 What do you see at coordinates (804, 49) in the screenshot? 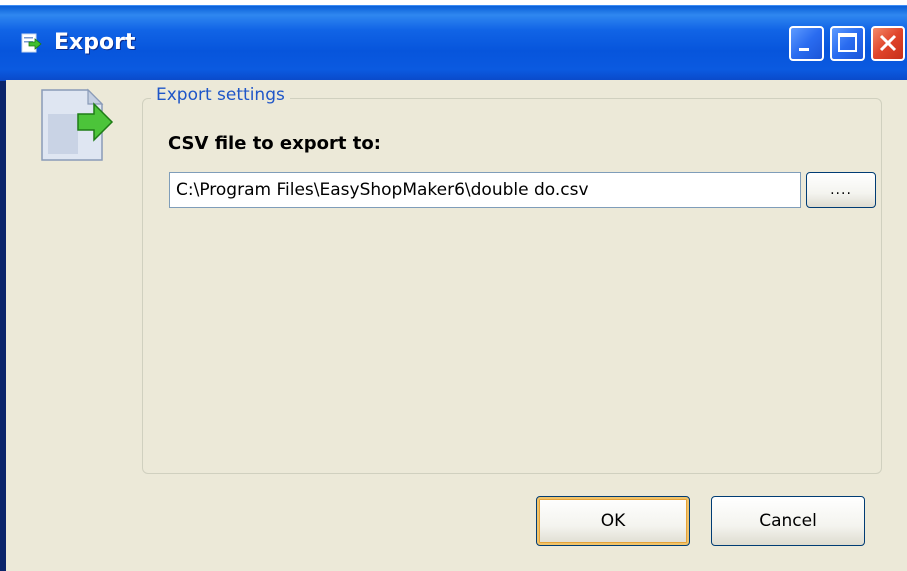
I see `minimize-icon` at bounding box center [804, 49].